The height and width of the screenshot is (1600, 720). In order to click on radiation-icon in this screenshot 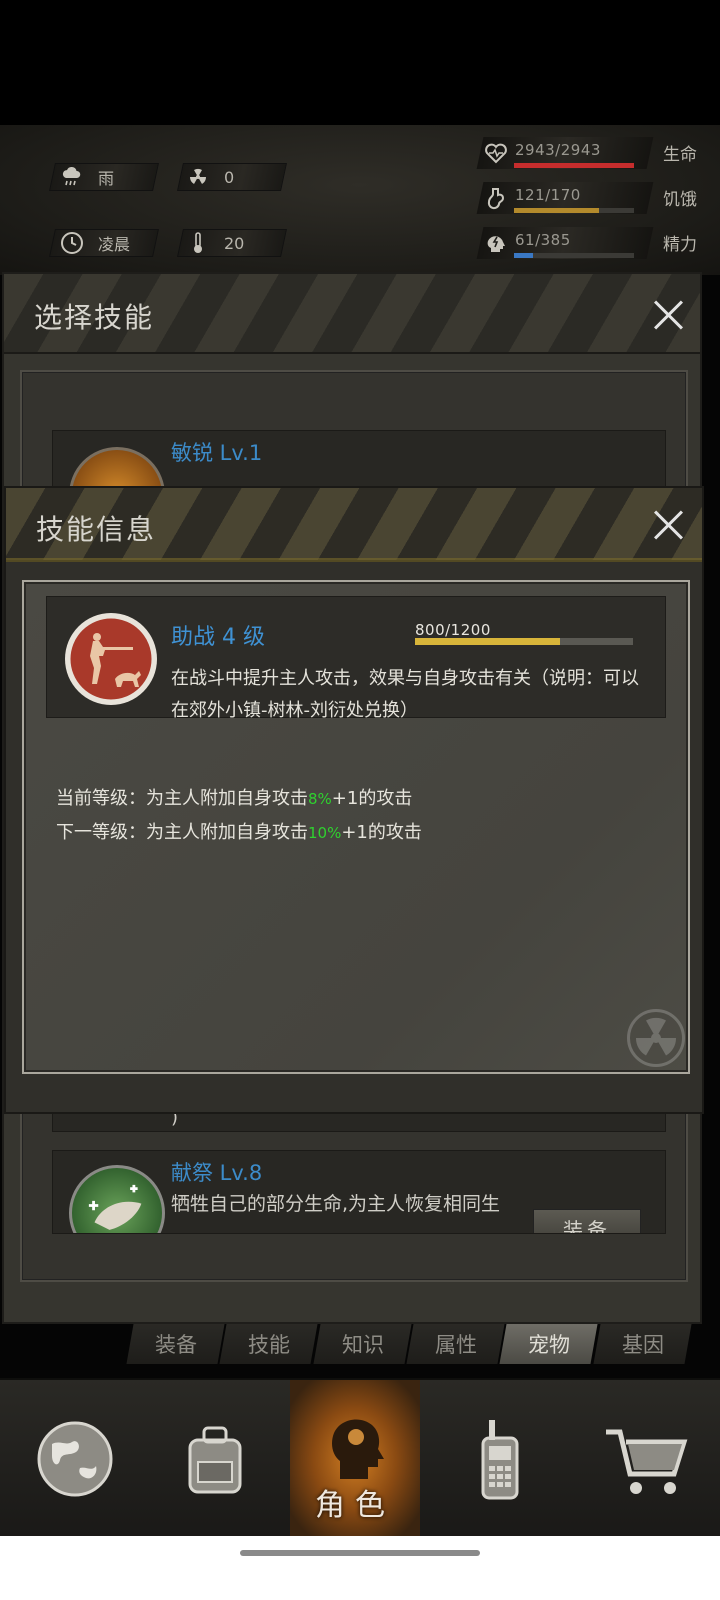, I will do `click(198, 176)`.